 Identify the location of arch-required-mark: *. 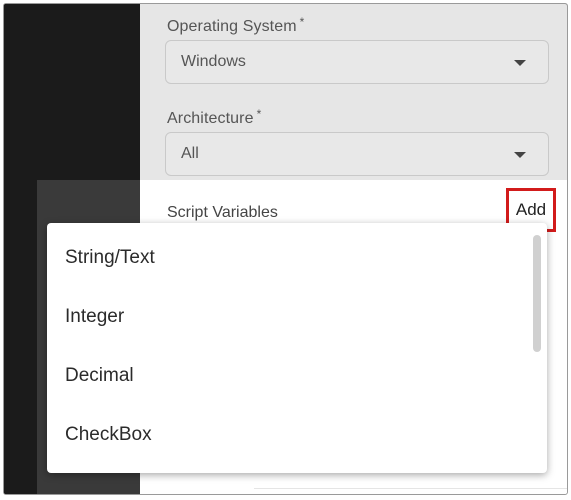
(259, 114).